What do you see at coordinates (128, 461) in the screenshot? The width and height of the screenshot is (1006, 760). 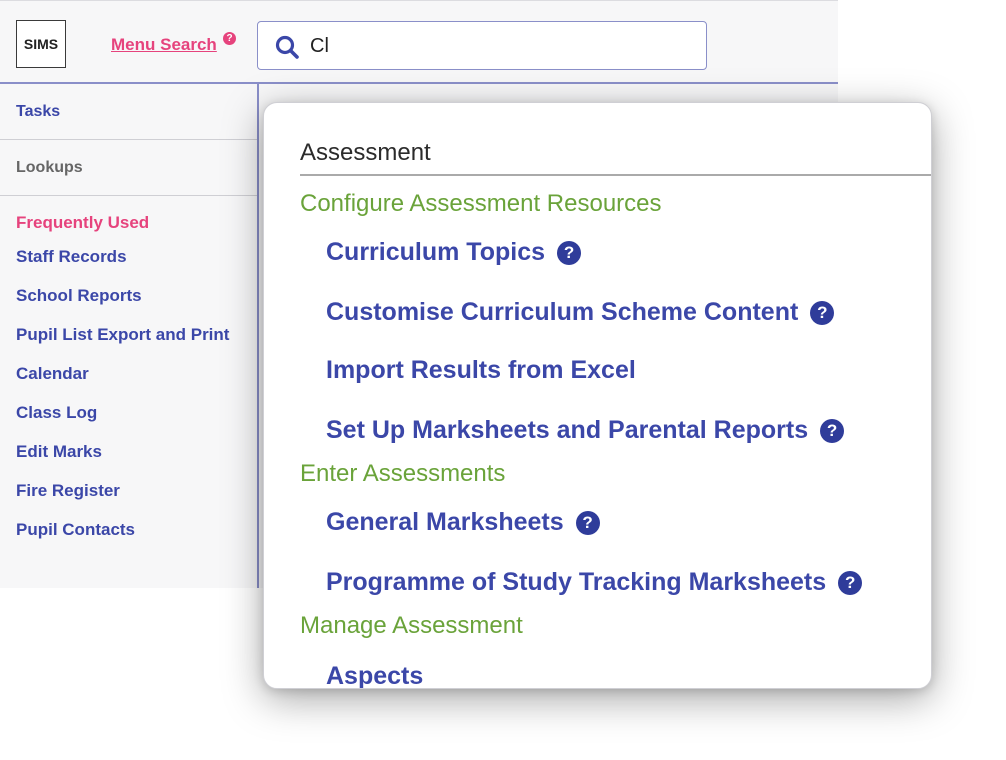 I see `sidebar-item-edit-marks: Edit Marks` at bounding box center [128, 461].